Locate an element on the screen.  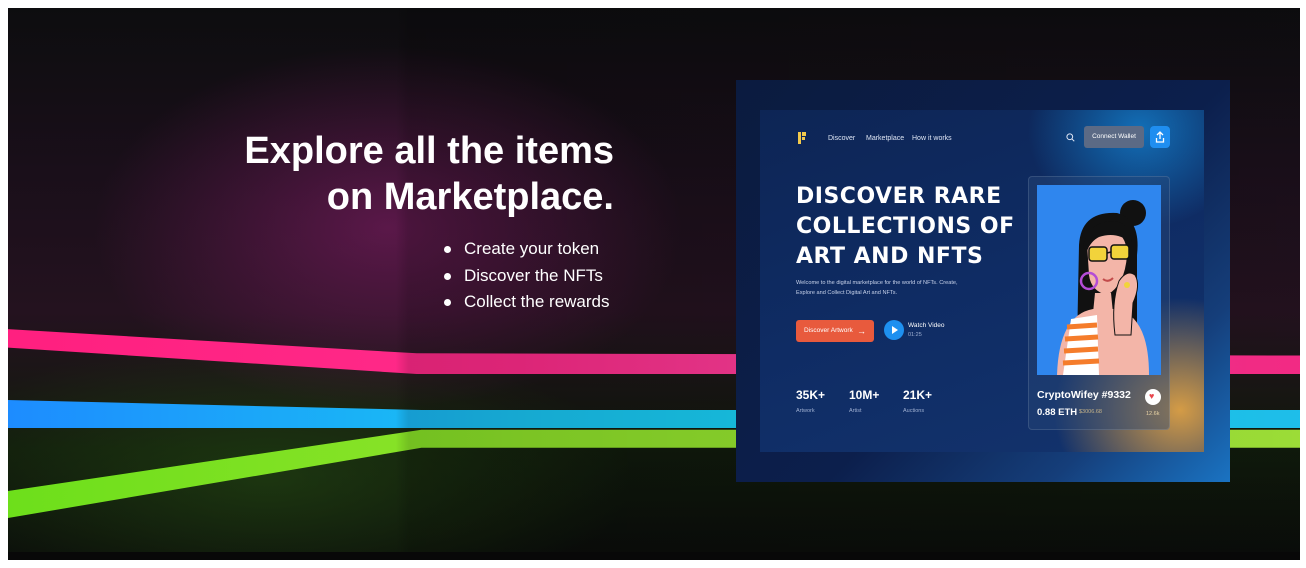
nft-price: 0.88 ETH is located at coordinates (1057, 412).